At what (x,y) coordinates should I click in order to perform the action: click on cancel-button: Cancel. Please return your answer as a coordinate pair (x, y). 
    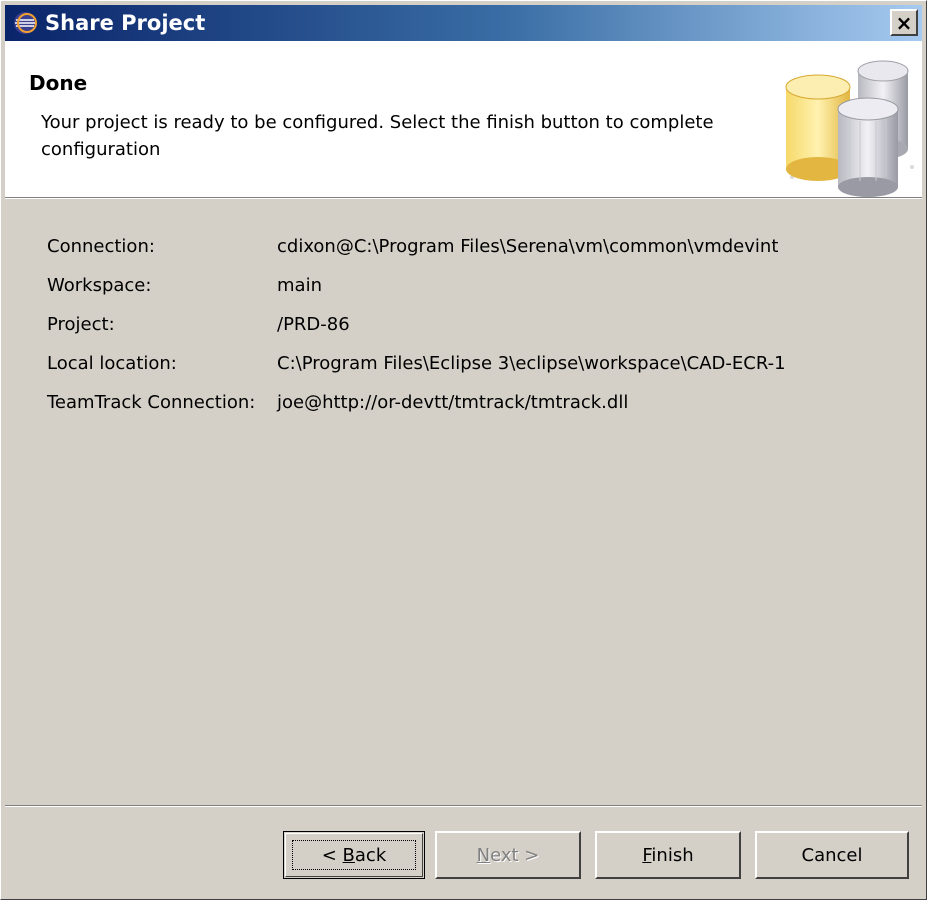
    Looking at the image, I should click on (832, 855).